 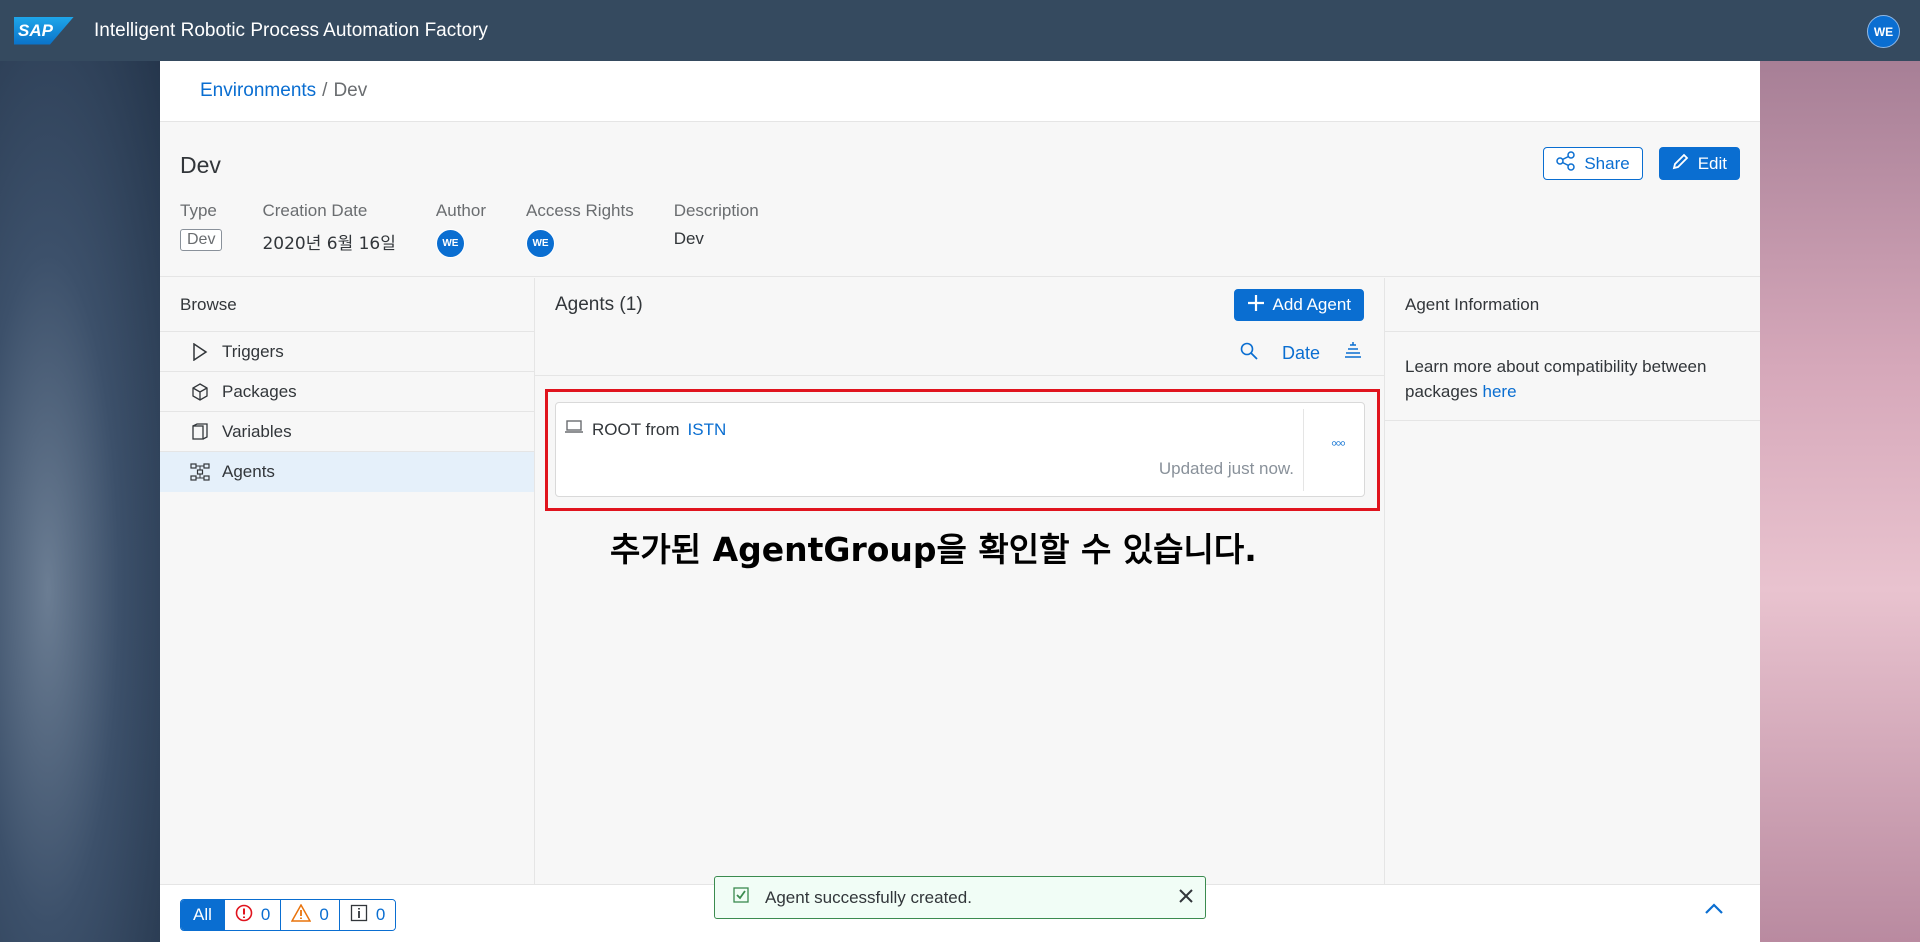 I want to click on browse-item-agents: Agents, so click(x=347, y=472).